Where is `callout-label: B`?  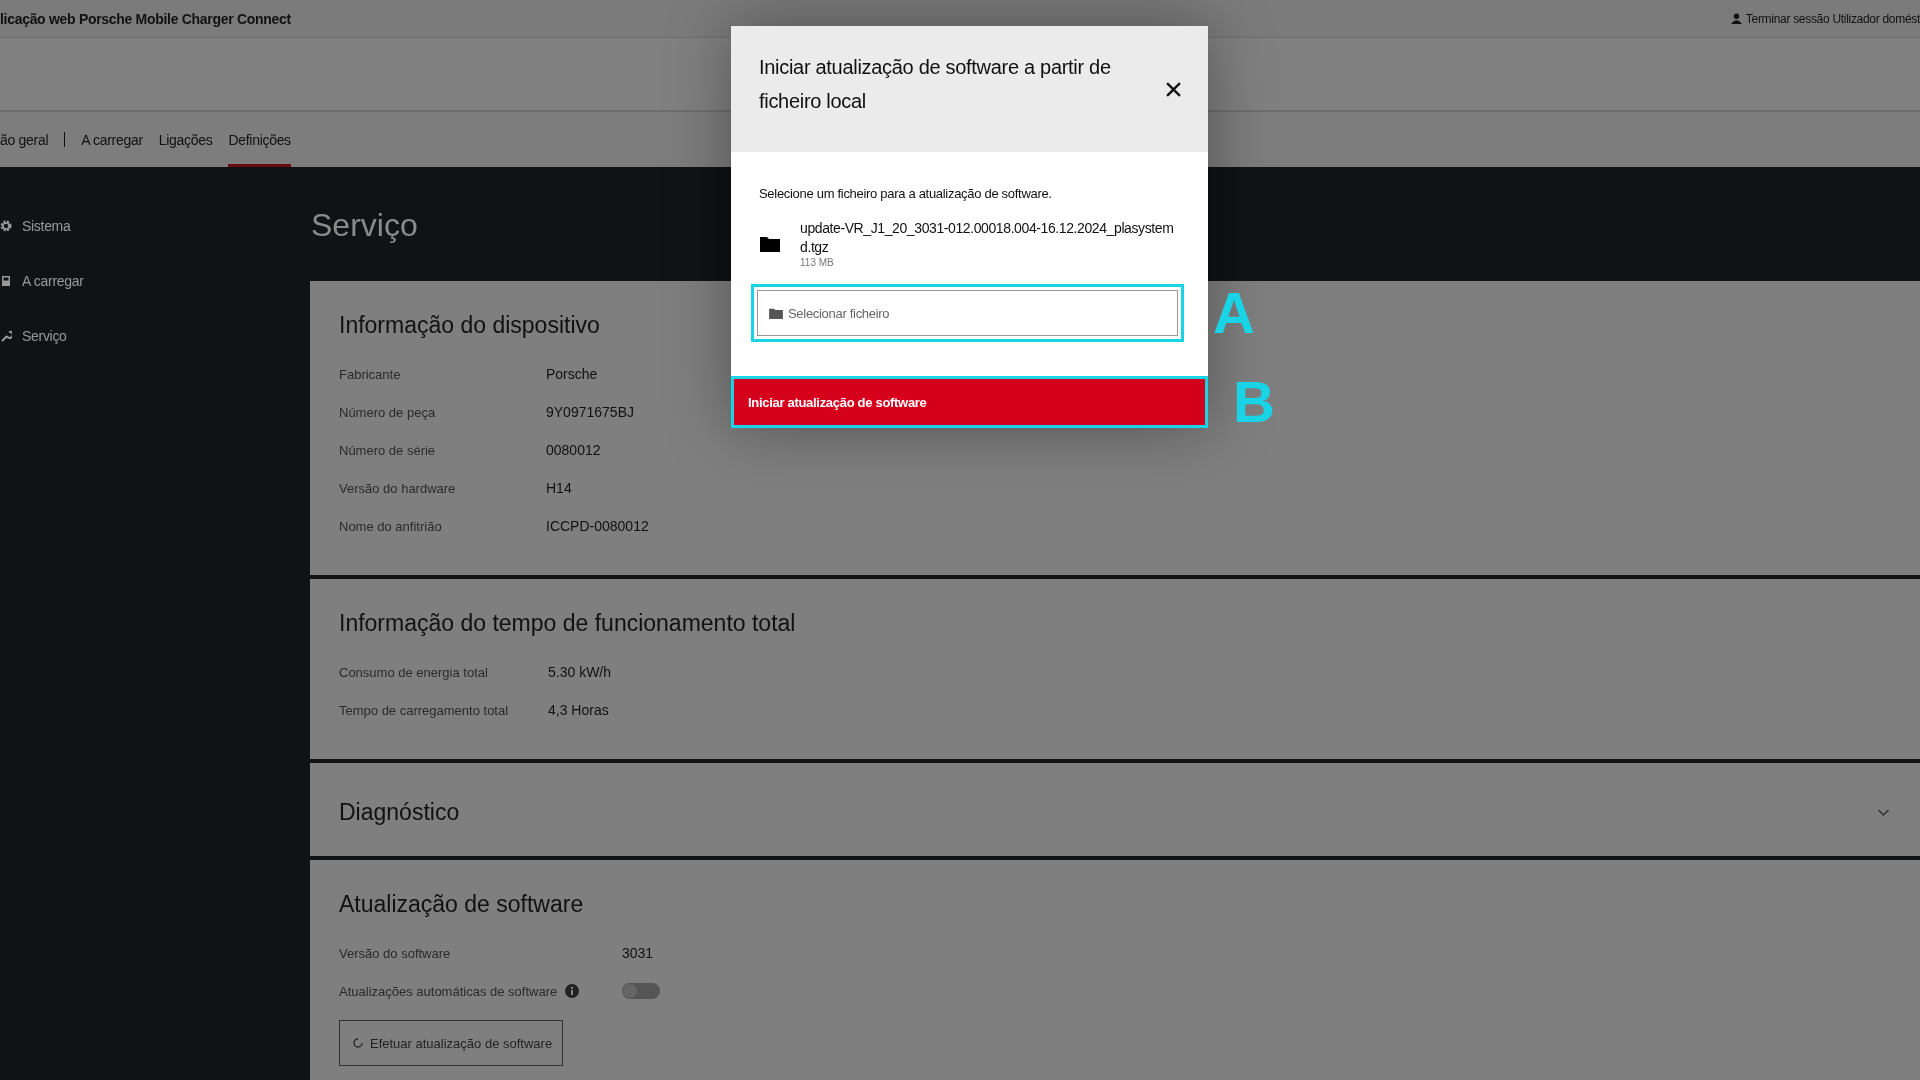 callout-label: B is located at coordinates (1254, 402).